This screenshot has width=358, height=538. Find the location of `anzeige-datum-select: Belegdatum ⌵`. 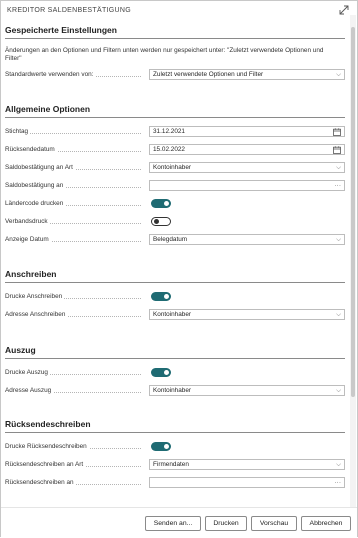

anzeige-datum-select: Belegdatum ⌵ is located at coordinates (247, 239).